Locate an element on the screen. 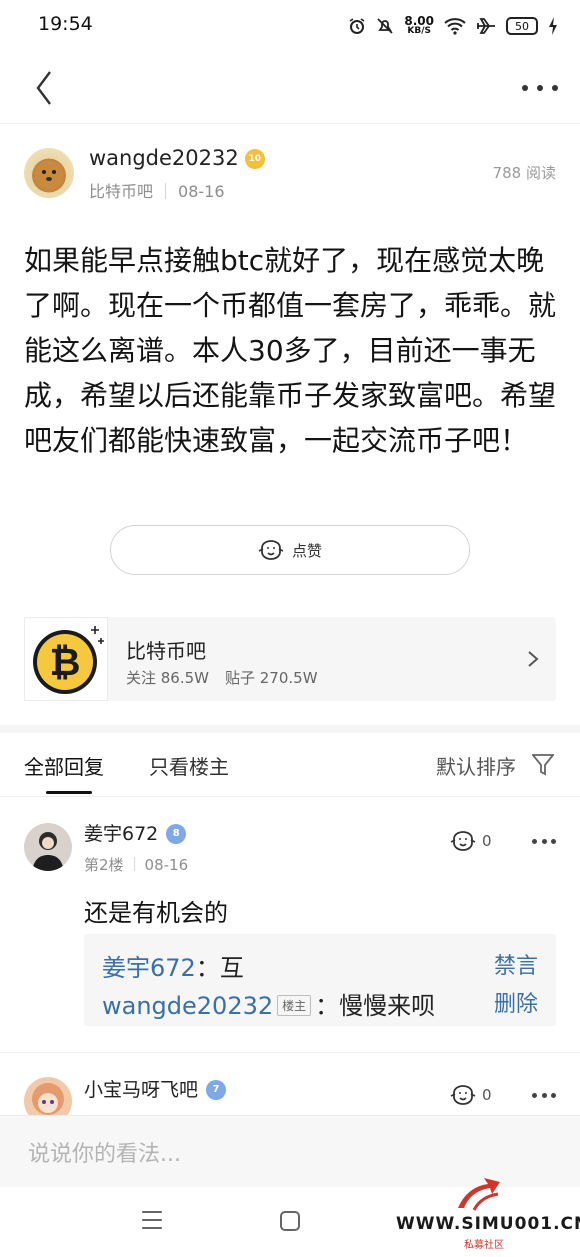 The image size is (580, 1257). reply-author: 姜宇672 8 is located at coordinates (135, 832).